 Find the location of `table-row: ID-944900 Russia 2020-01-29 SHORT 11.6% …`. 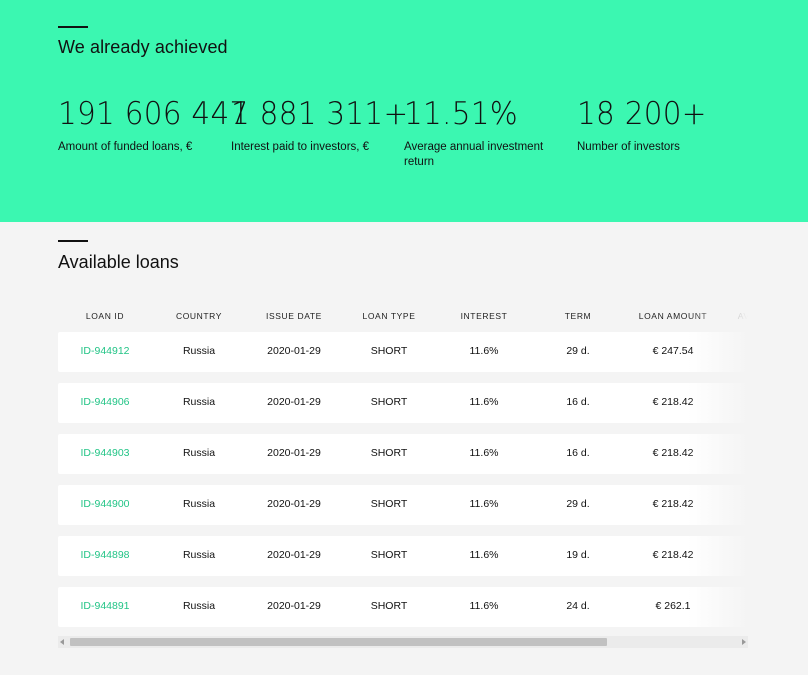

table-row: ID-944900 Russia 2020-01-29 SHORT 11.6% … is located at coordinates (403, 505).